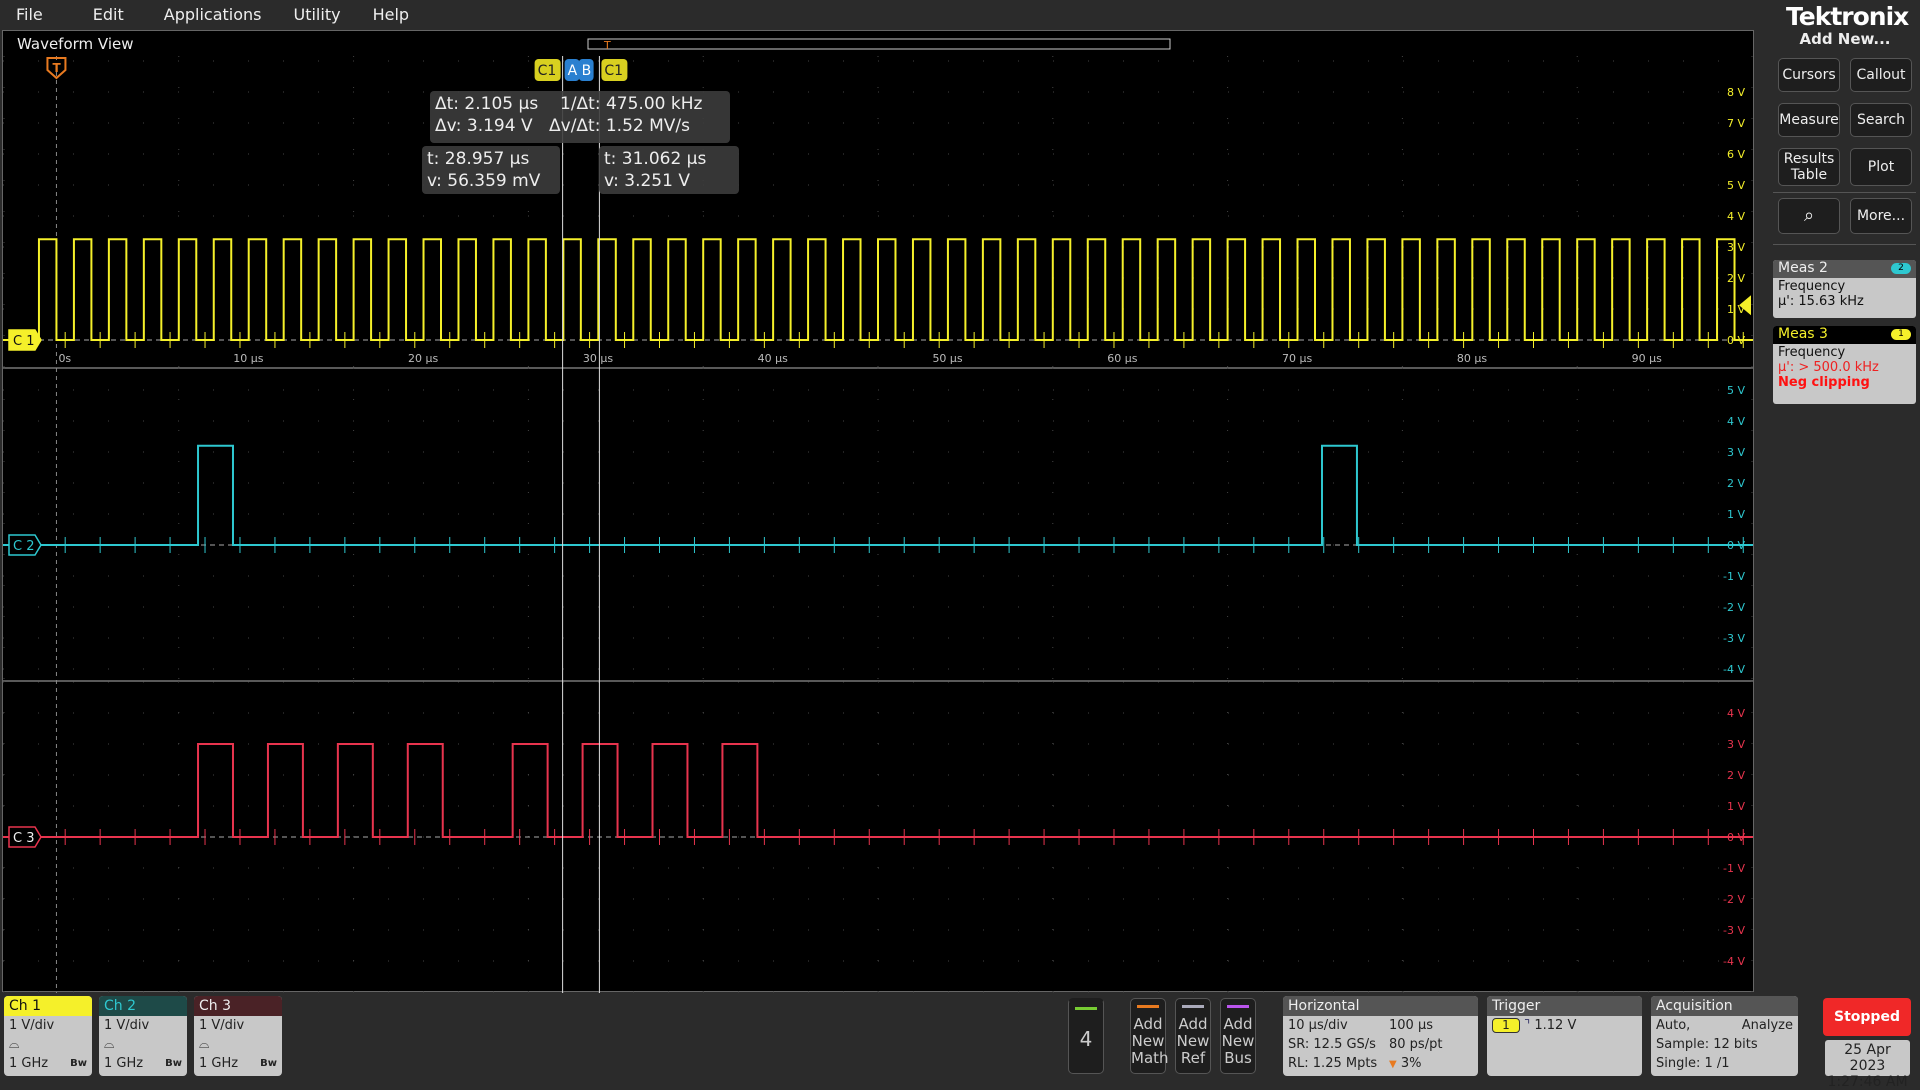 Image resolution: width=1920 pixels, height=1090 pixels. Describe the element at coordinates (143, 1036) in the screenshot. I see `ch2-badge: Ch 2 1 V/div ⌓ 1 GHz Bw` at that location.